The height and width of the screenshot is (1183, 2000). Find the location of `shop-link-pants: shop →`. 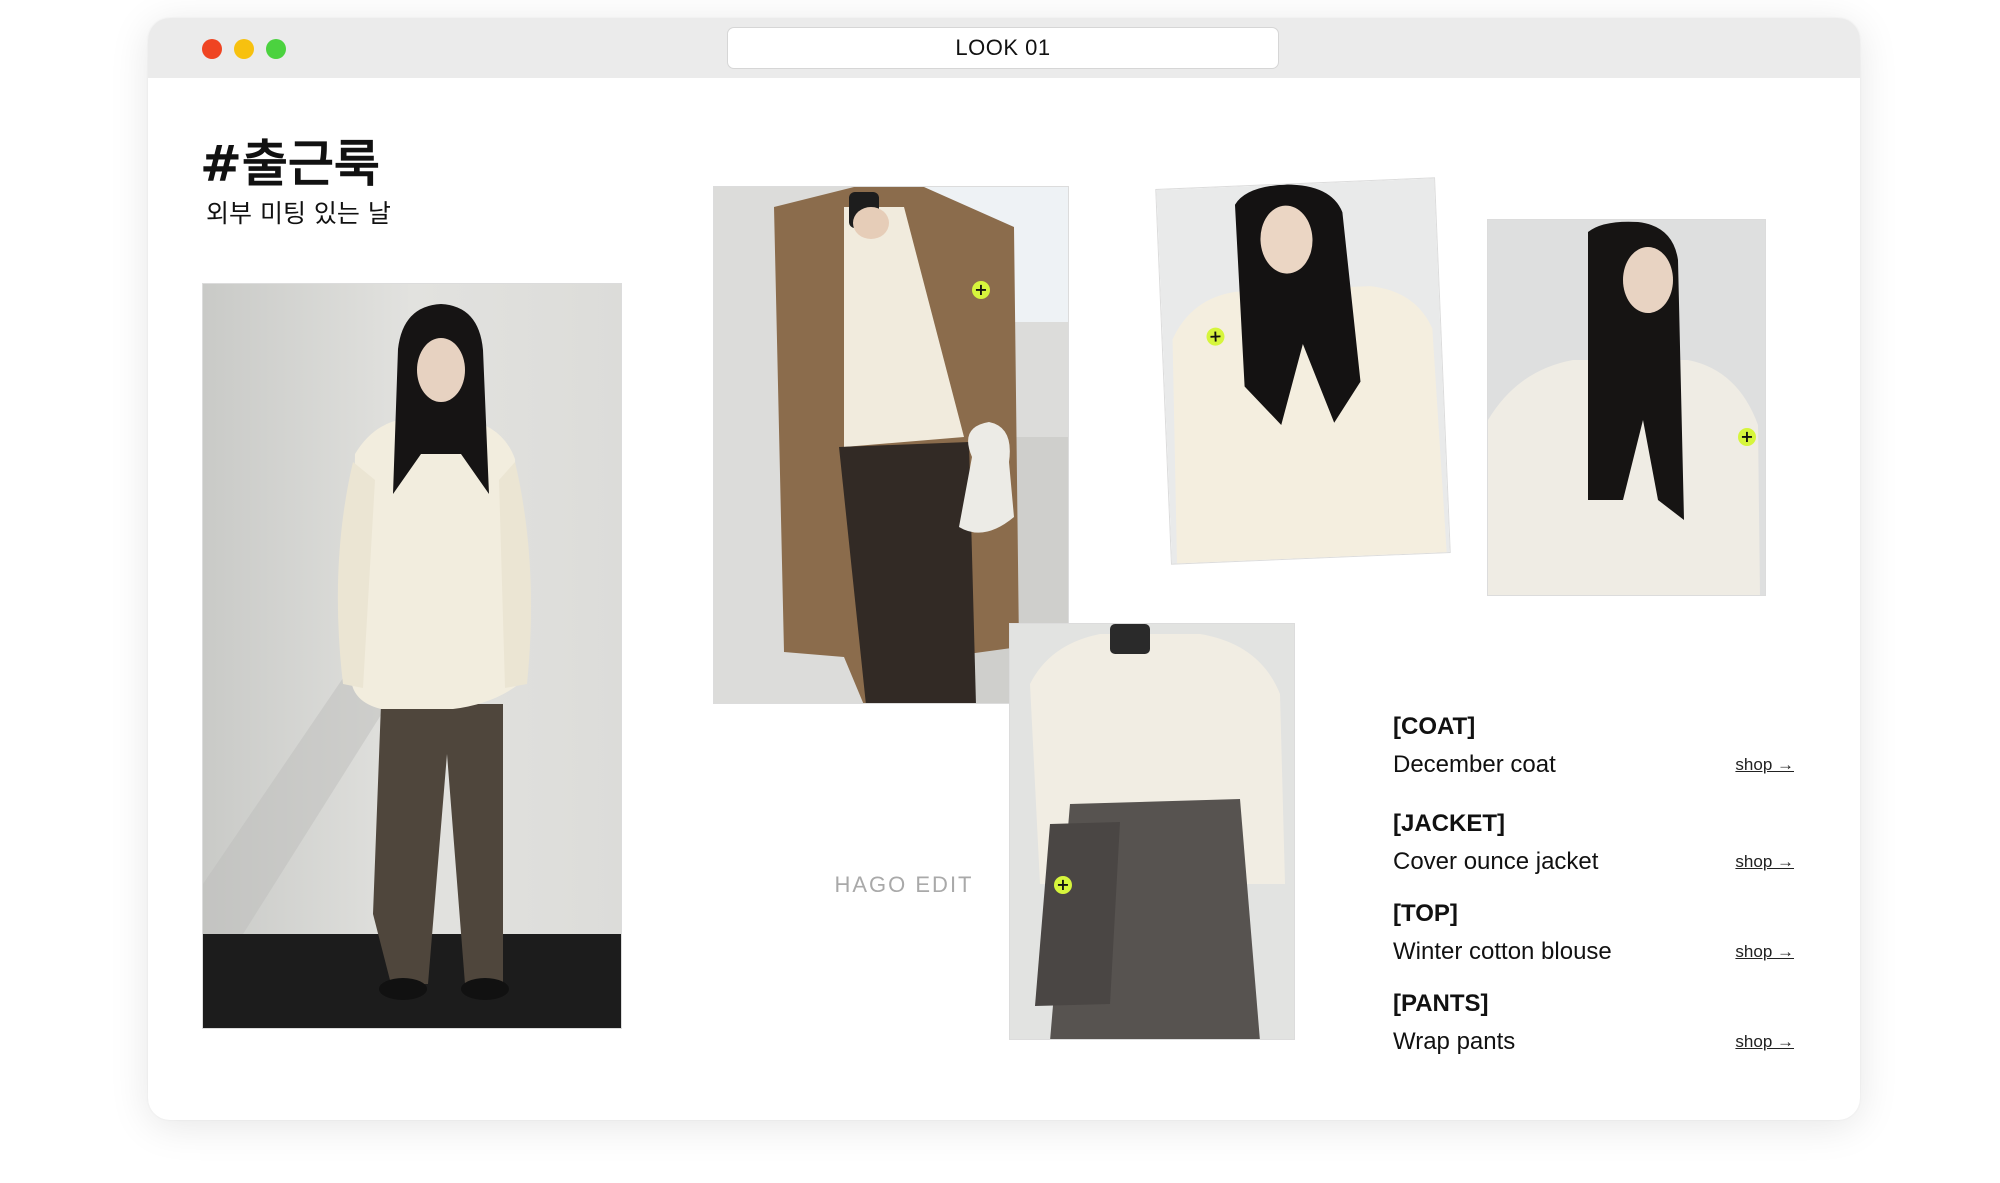

shop-link-pants: shop → is located at coordinates (1764, 1042).